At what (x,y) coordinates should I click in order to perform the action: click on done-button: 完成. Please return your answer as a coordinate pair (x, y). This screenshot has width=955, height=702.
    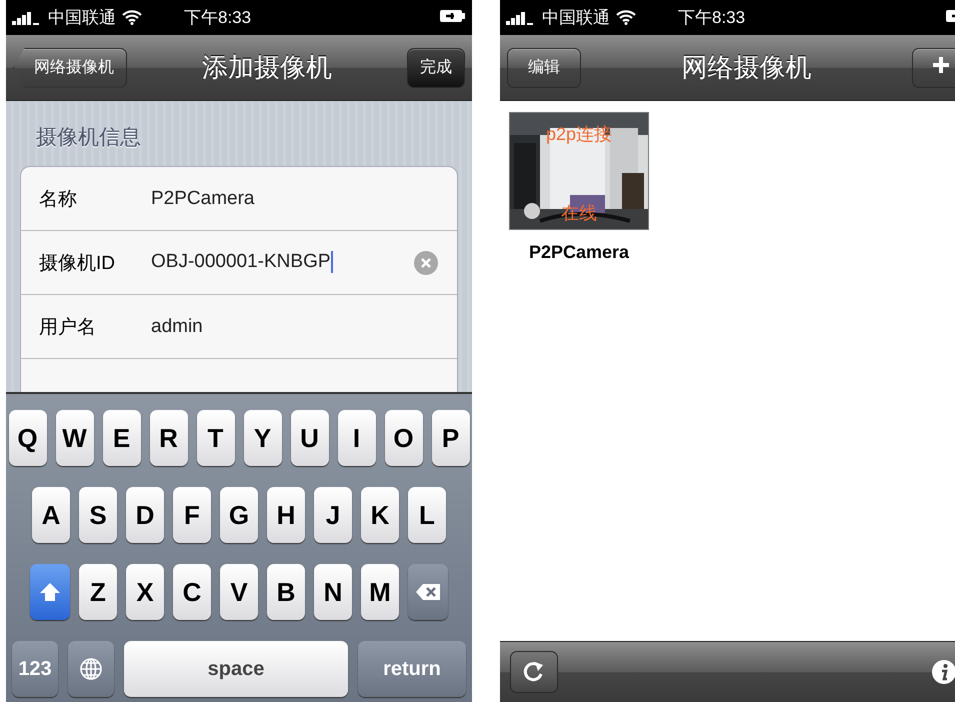
    Looking at the image, I should click on (436, 68).